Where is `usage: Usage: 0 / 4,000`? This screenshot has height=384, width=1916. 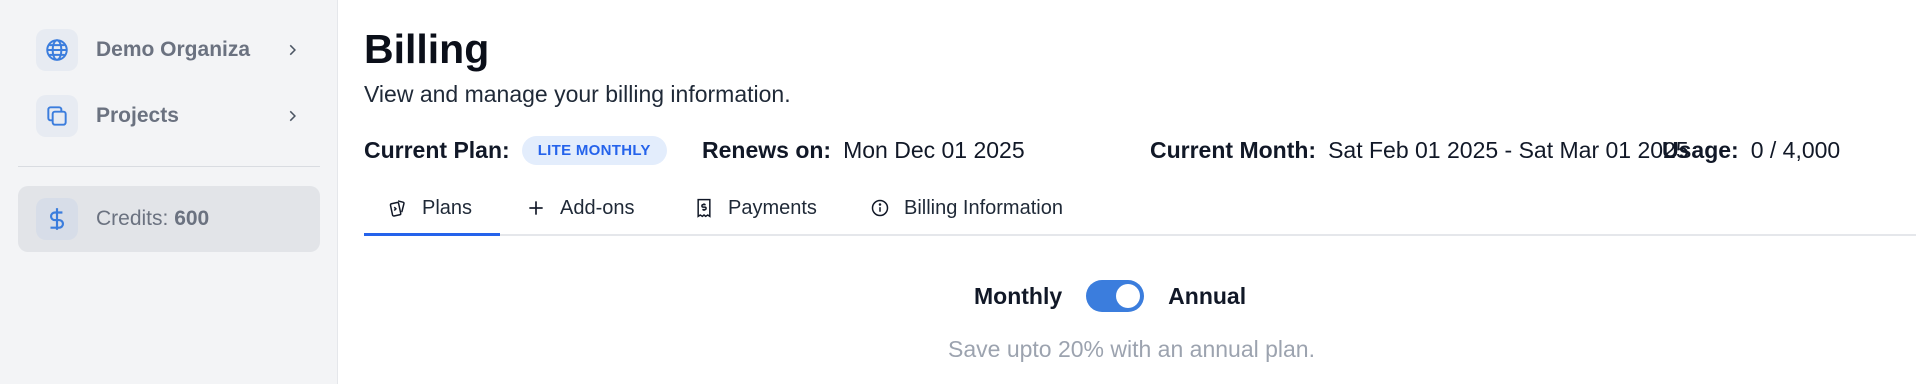
usage: Usage: 0 / 4,000 is located at coordinates (1751, 150).